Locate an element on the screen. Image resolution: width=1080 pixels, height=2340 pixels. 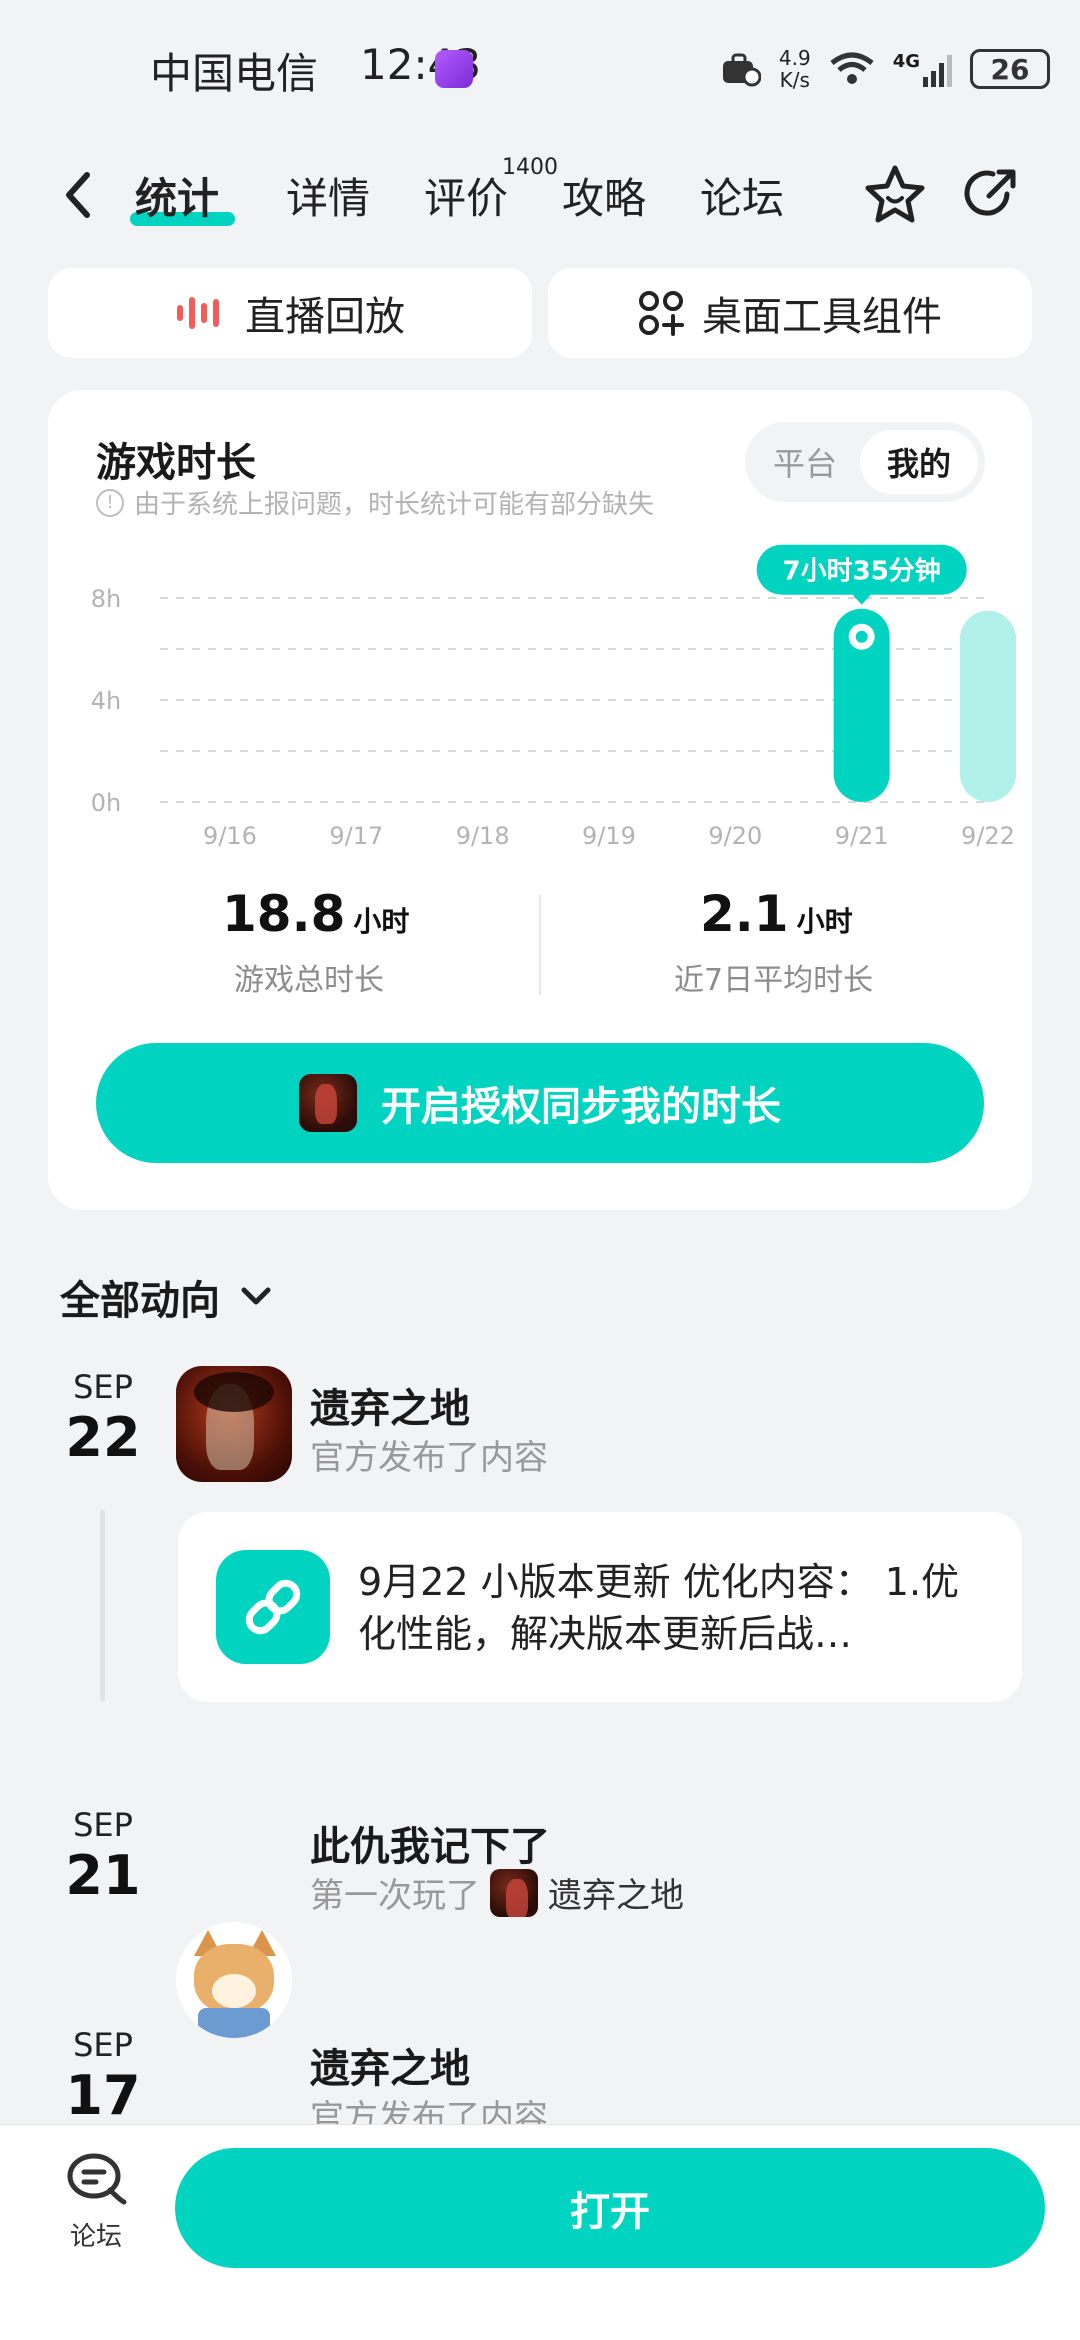
info-icon: ! is located at coordinates (110, 502).